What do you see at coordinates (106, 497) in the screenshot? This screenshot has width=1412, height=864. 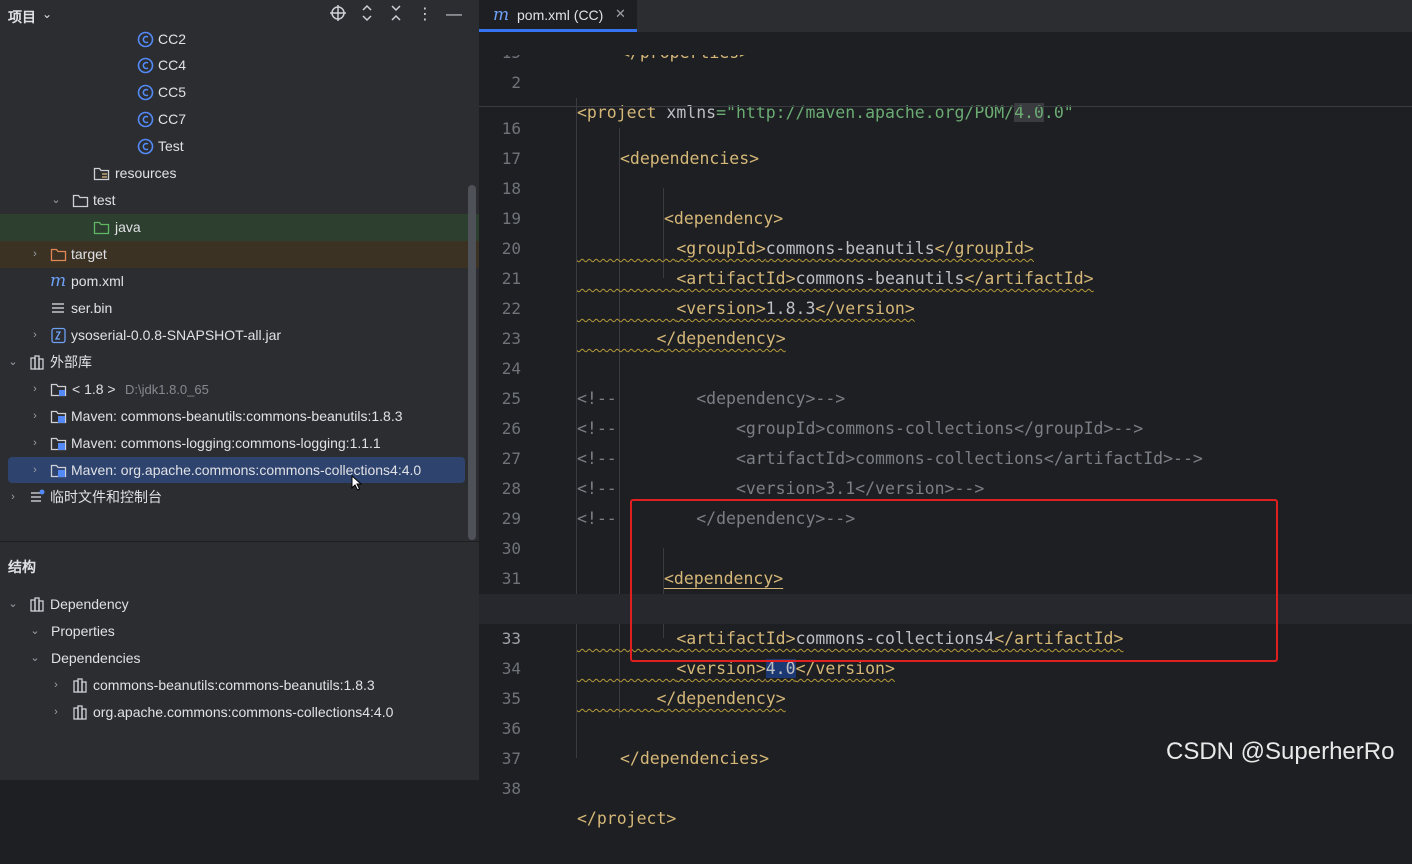 I see `tree-item-label: 临时文件和控制台` at bounding box center [106, 497].